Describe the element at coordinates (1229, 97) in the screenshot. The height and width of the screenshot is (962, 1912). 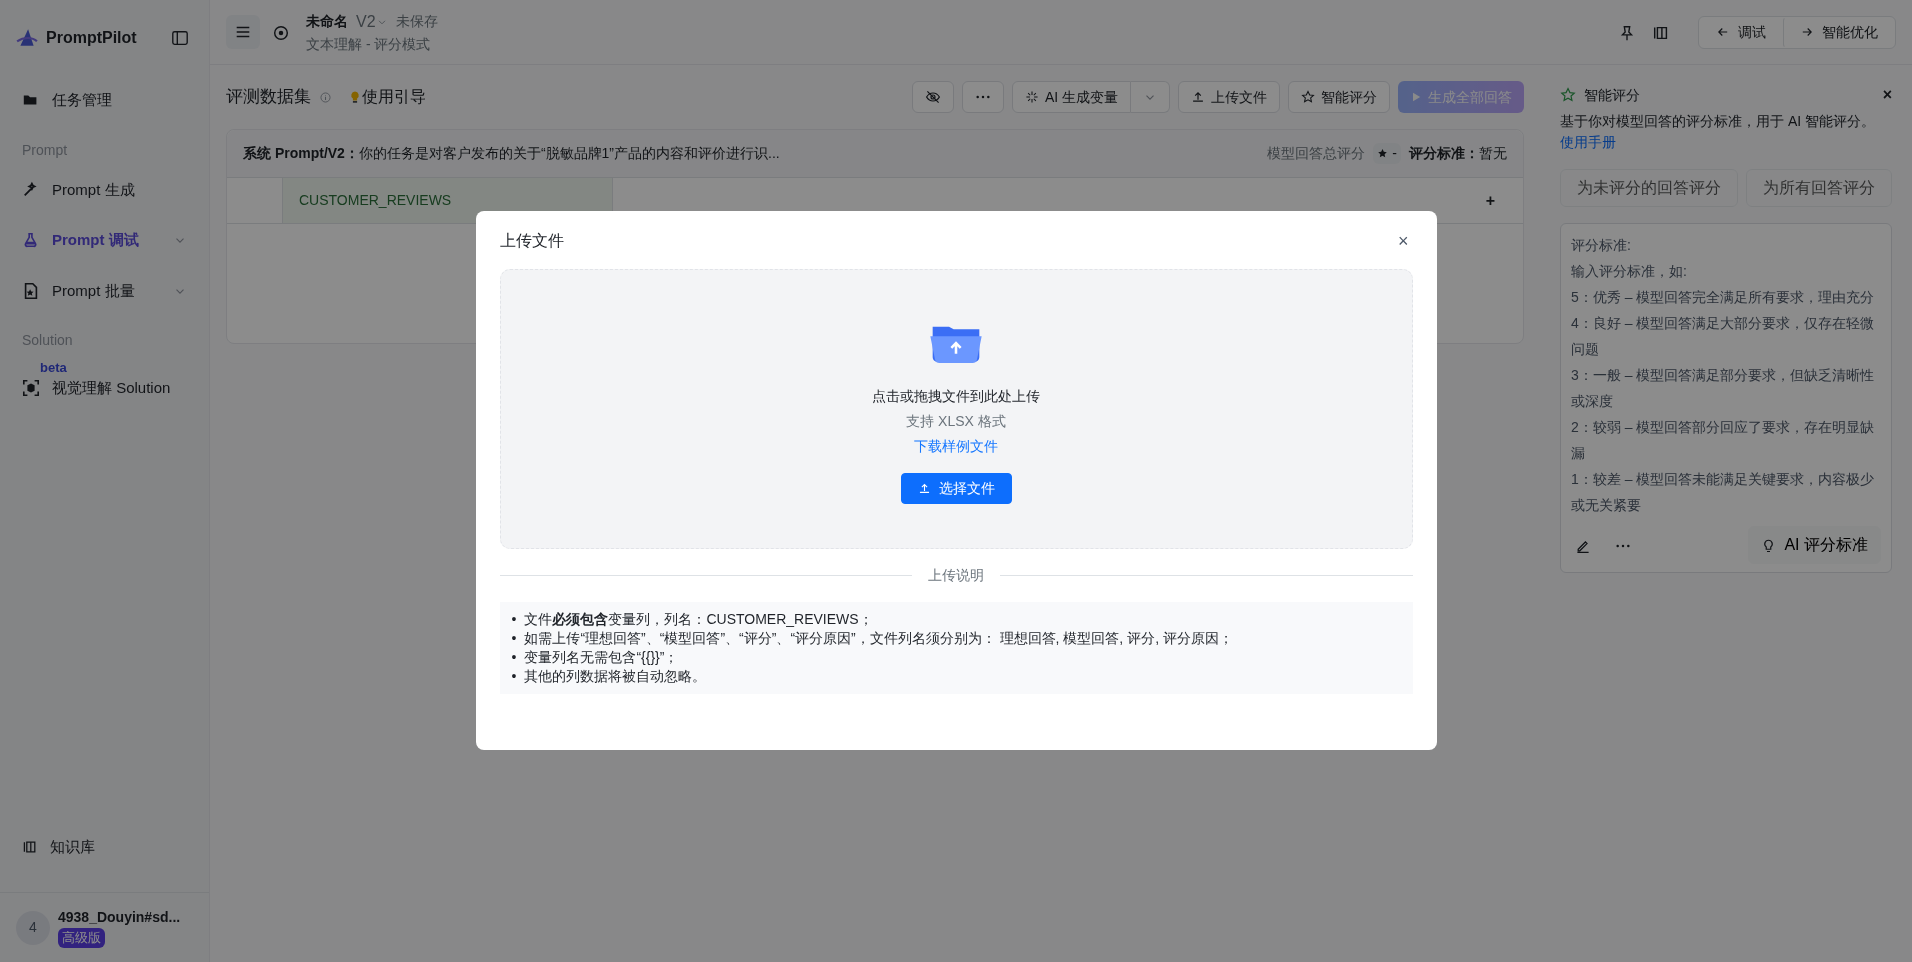
I see `toolbar-button: 上传文件` at that location.